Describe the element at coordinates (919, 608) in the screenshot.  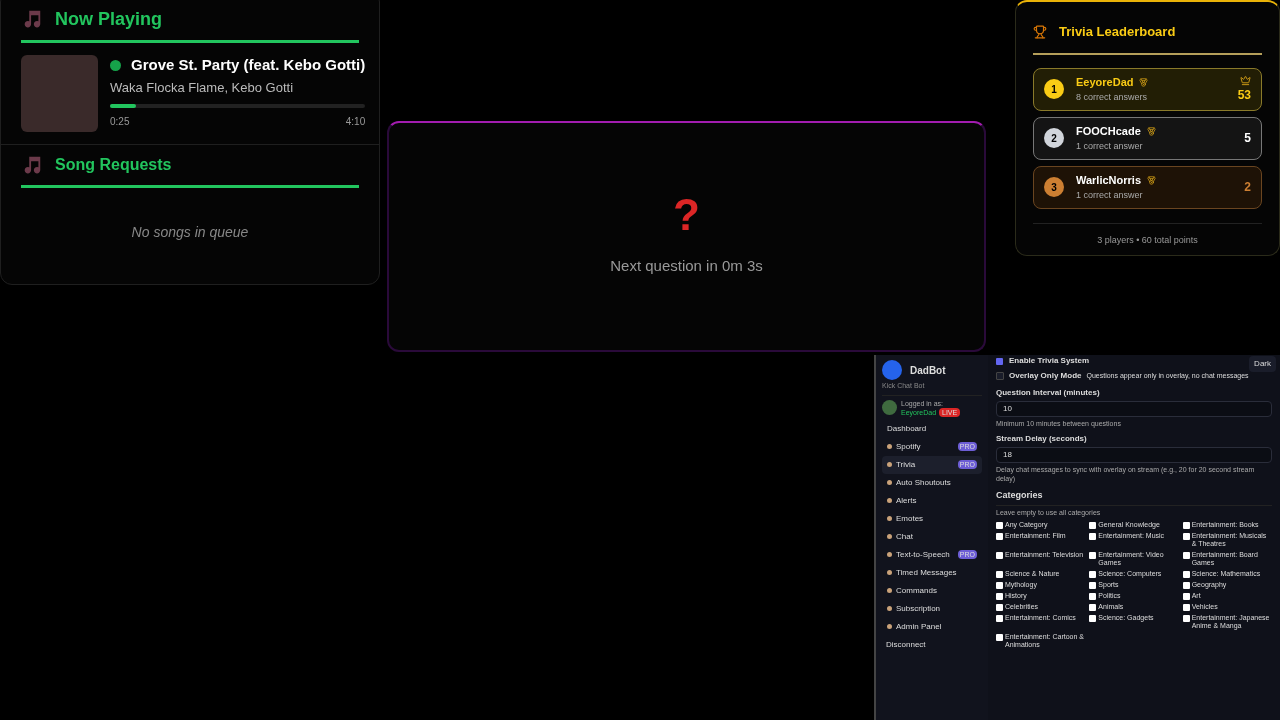
I see `nav-label: Subscription` at that location.